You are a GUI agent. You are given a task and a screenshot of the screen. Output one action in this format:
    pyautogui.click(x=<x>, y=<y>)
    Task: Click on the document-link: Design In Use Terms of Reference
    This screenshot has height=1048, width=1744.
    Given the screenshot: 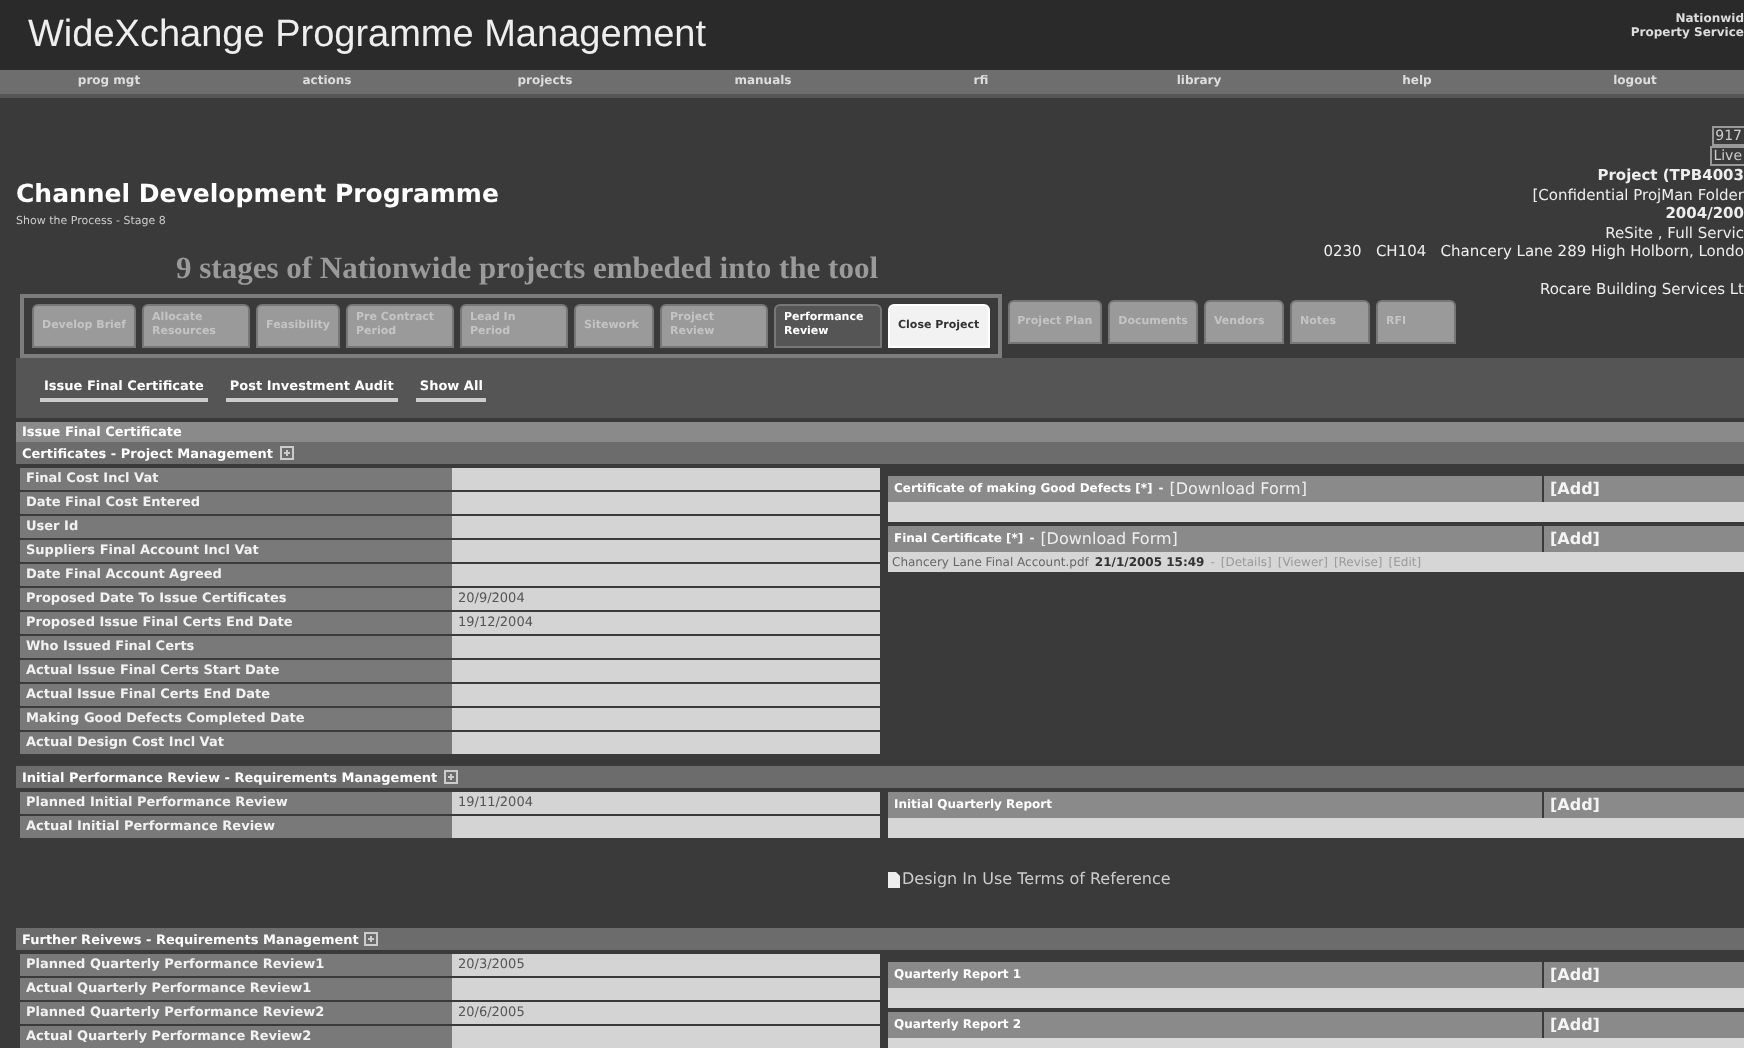 What is the action you would take?
    pyautogui.click(x=1036, y=879)
    